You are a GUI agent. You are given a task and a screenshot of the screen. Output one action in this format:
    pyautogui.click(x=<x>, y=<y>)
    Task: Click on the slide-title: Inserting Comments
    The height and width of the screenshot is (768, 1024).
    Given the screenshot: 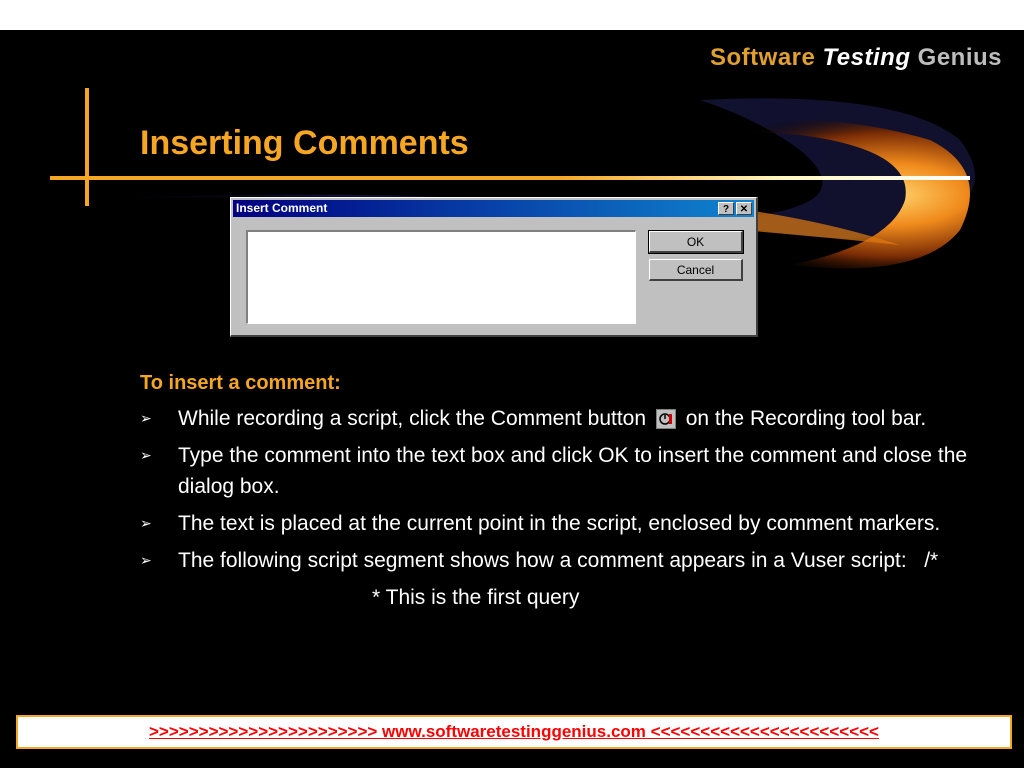 What is the action you would take?
    pyautogui.click(x=304, y=143)
    